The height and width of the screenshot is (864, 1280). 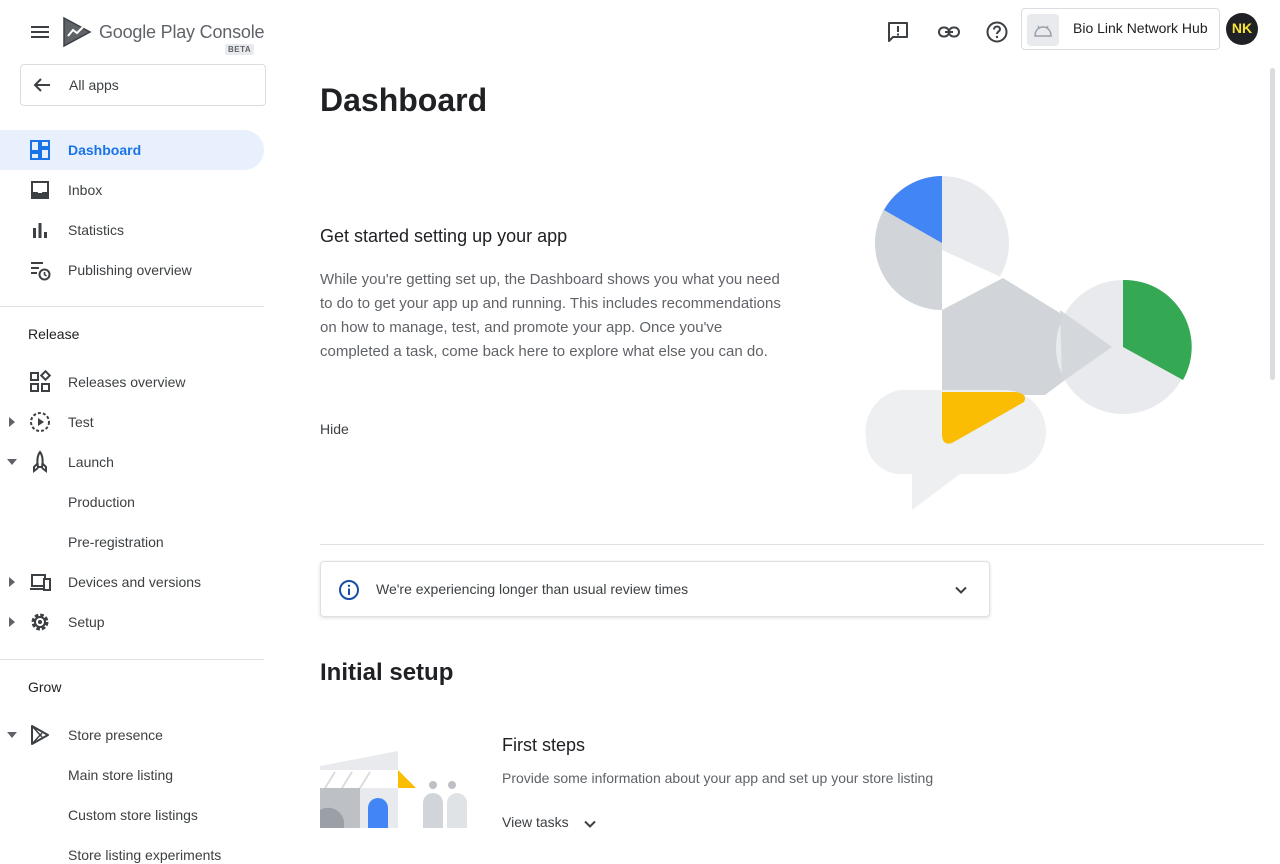 What do you see at coordinates (81, 422) in the screenshot?
I see `sidebar-item-label: Test` at bounding box center [81, 422].